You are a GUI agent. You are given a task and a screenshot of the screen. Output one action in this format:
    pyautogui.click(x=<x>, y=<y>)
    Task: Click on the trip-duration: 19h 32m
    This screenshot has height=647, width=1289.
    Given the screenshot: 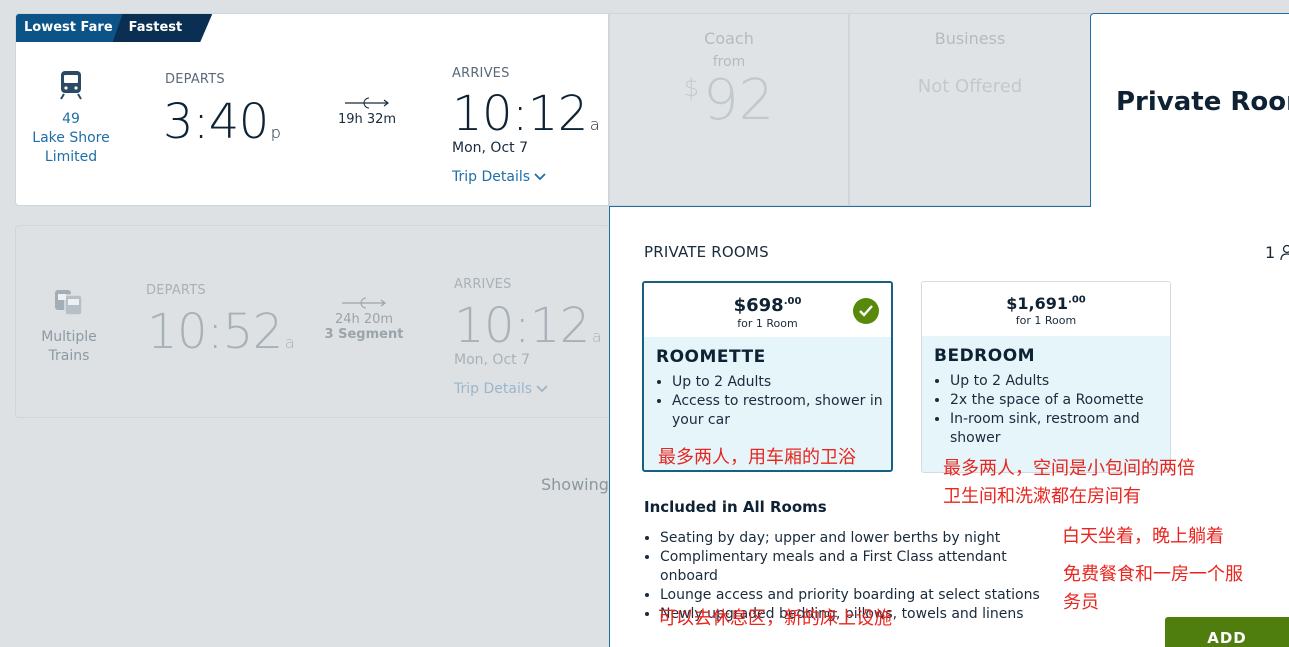 What is the action you would take?
    pyautogui.click(x=367, y=111)
    